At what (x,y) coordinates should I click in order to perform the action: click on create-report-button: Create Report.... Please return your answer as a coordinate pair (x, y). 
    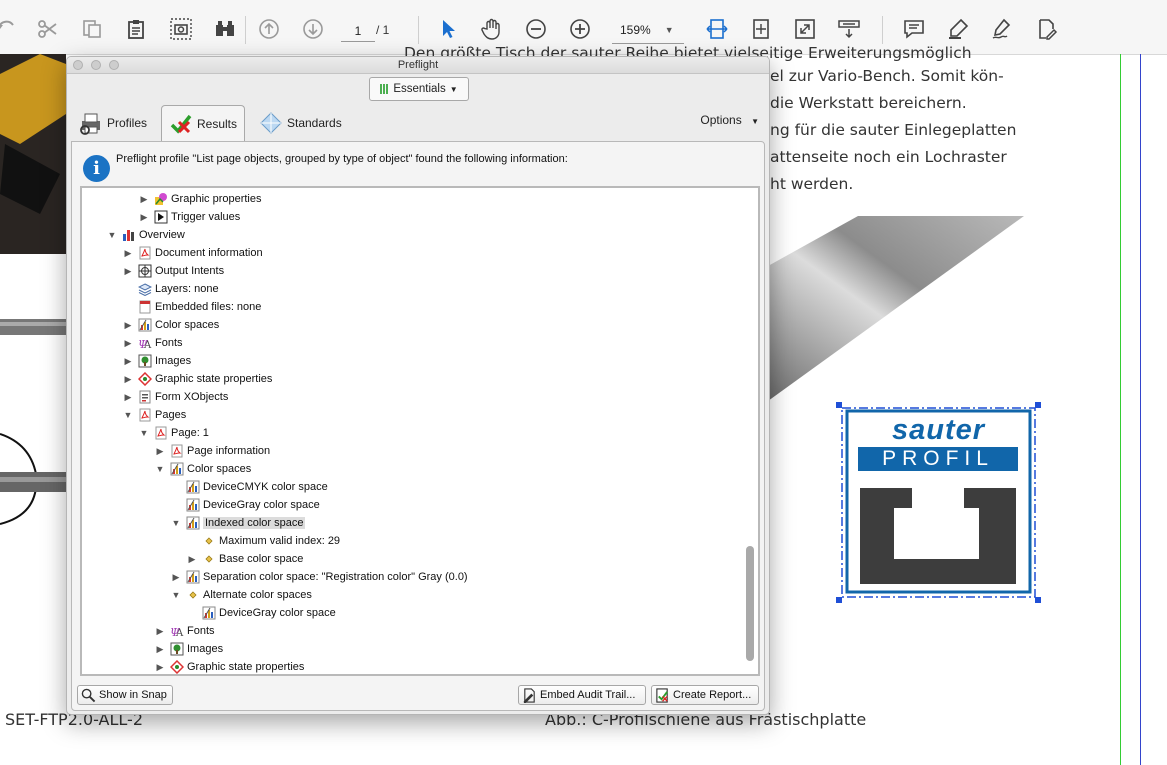
    Looking at the image, I should click on (705, 695).